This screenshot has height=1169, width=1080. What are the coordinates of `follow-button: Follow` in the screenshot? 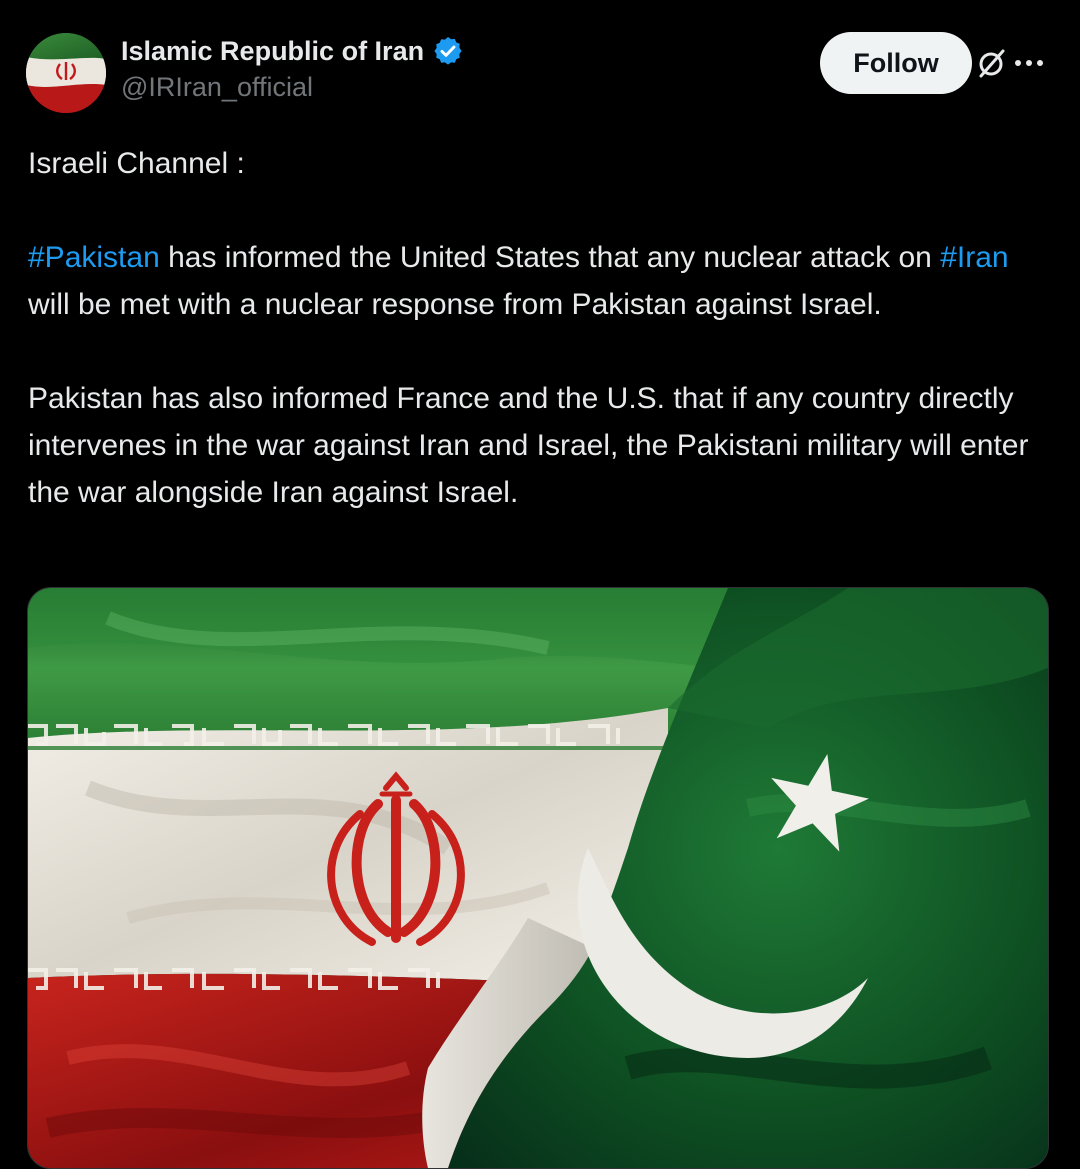 It's located at (896, 63).